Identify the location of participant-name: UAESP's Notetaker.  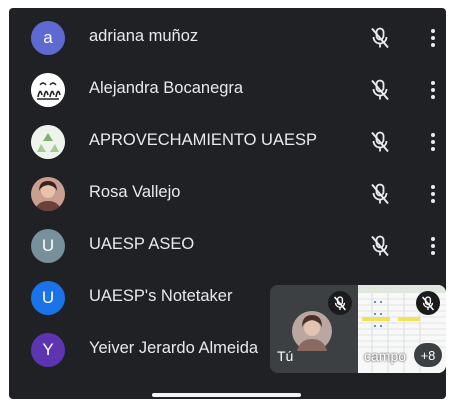
(161, 296).